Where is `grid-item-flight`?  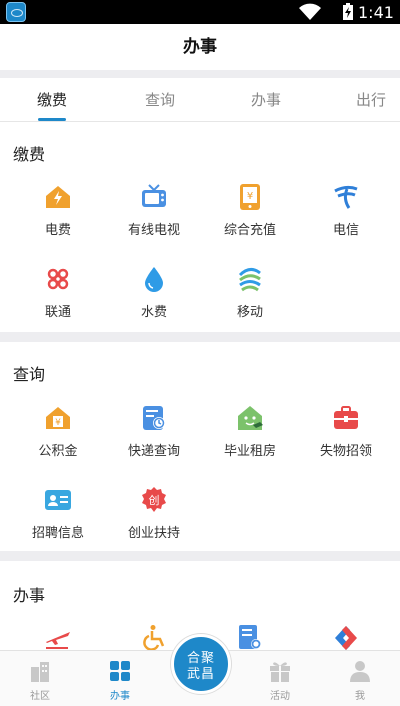
grid-item-flight is located at coordinates (58, 638).